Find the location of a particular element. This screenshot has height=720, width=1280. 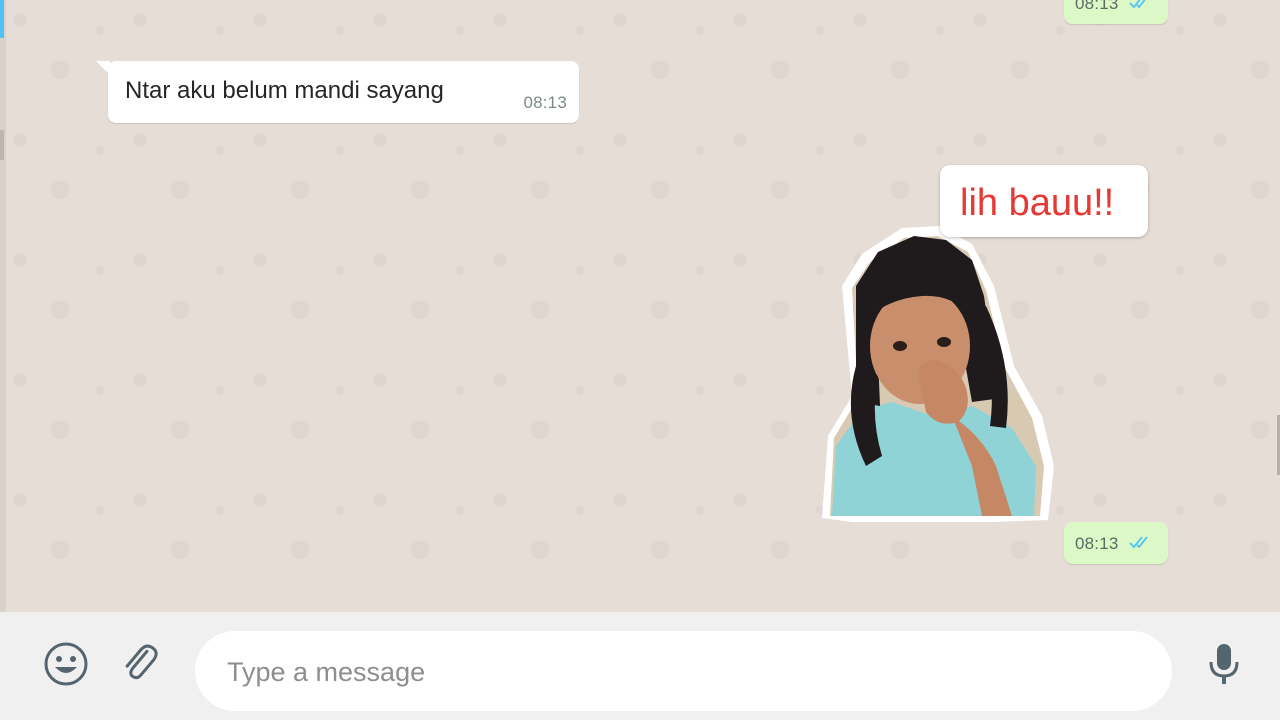

microphone-icon is located at coordinates (1224, 666).